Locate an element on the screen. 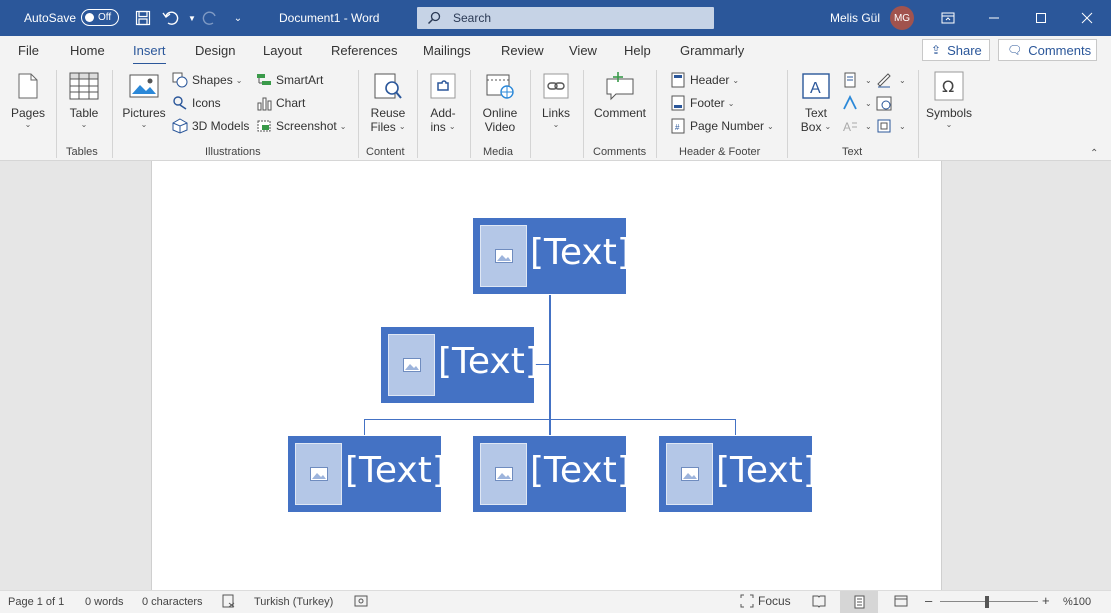 The width and height of the screenshot is (1111, 613). content-group-label: Content is located at coordinates (385, 152).